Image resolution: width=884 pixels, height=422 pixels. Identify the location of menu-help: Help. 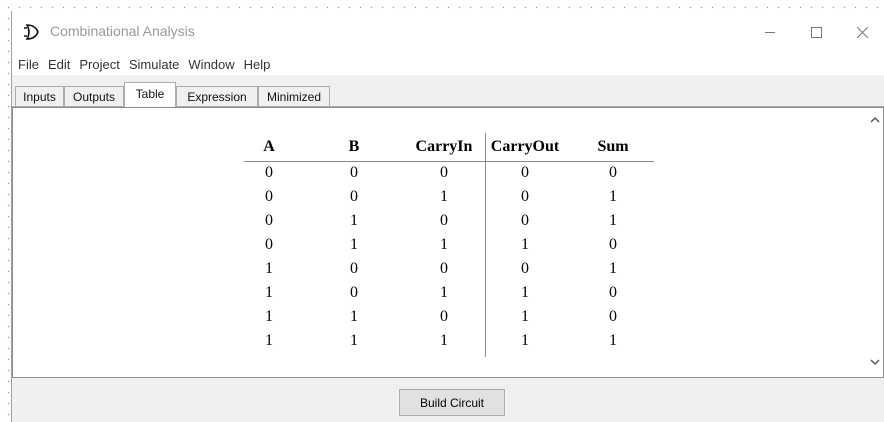
(257, 64).